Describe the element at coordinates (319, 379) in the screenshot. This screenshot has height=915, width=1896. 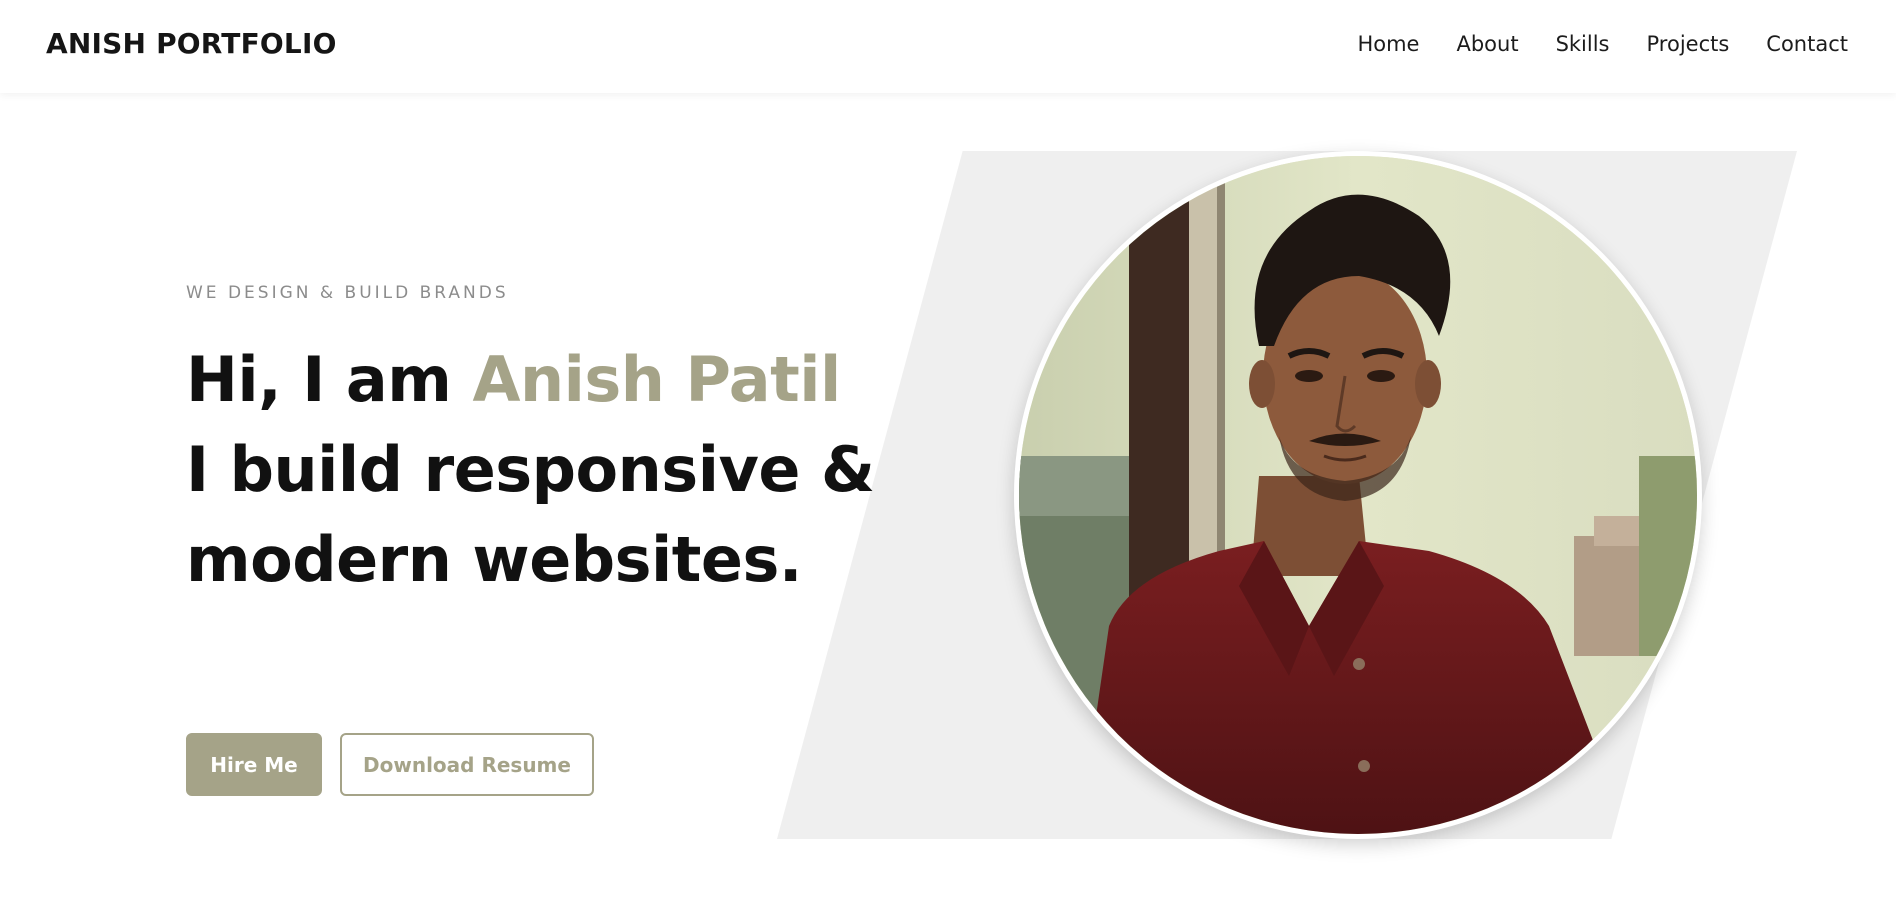
I see `headline-greeting: Hi, I am` at that location.